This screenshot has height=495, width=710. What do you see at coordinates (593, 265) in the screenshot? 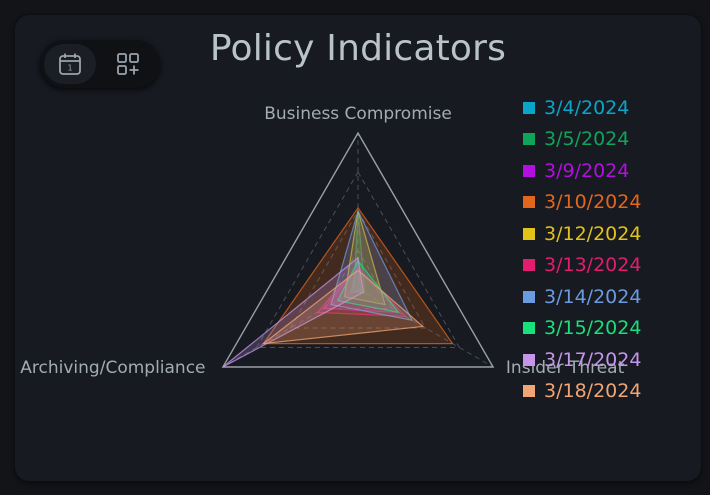
I see `legend-label: 3/13/2024` at bounding box center [593, 265].